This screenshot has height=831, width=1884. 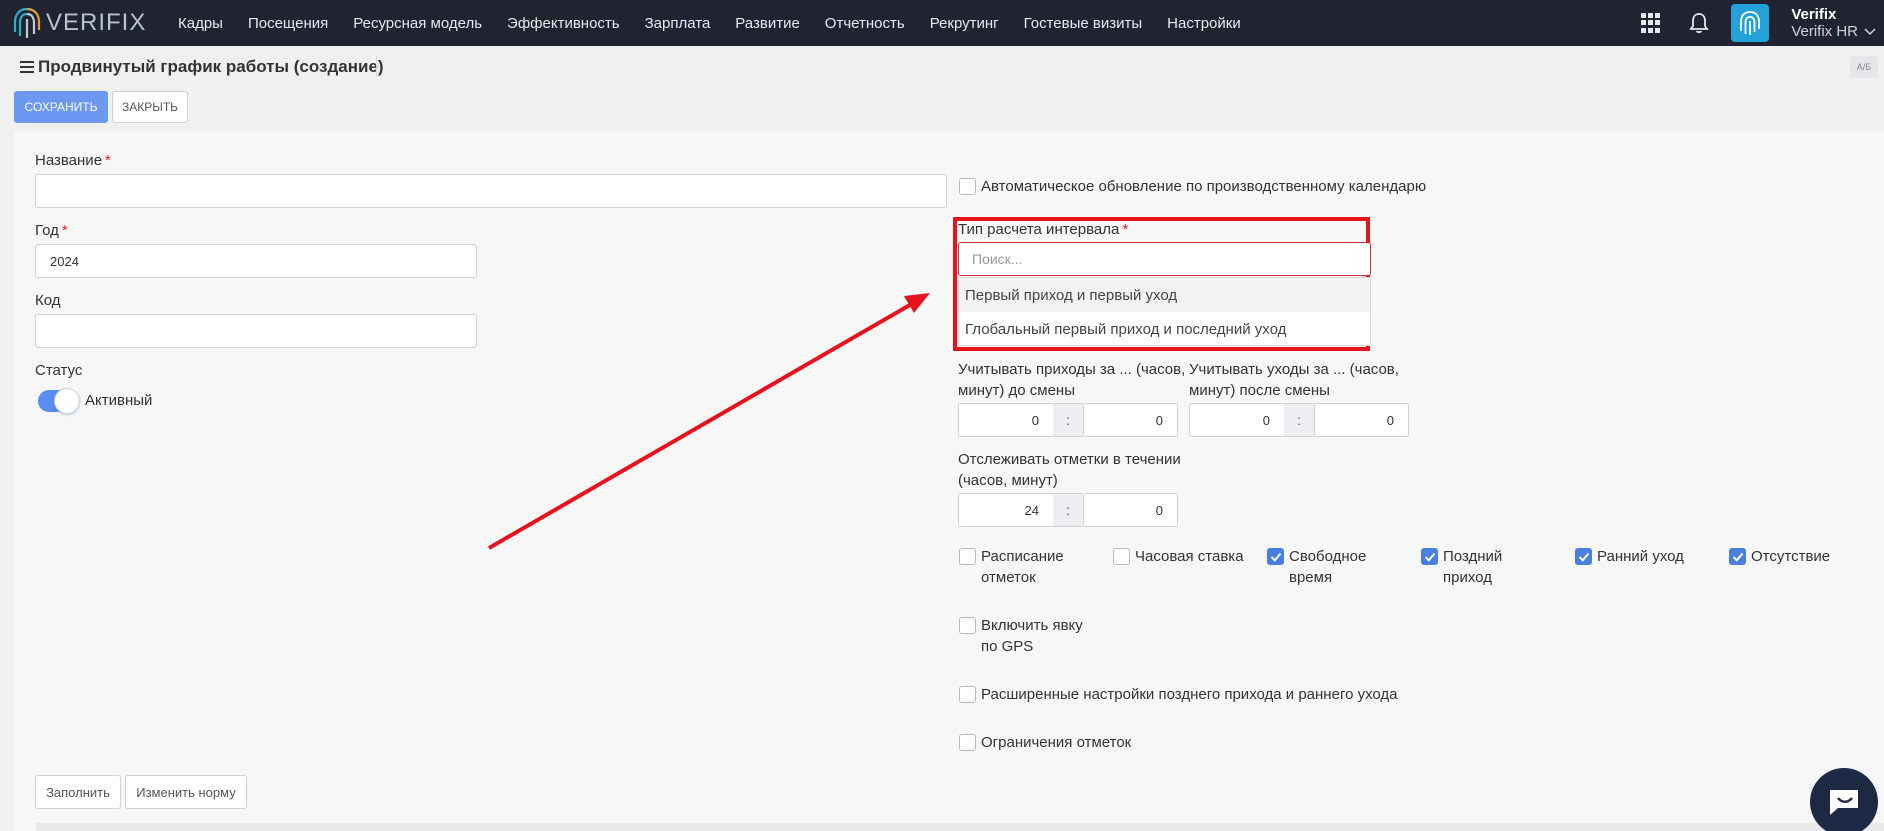 What do you see at coordinates (1824, 31) in the screenshot?
I see `user-company: Verifix HR` at bounding box center [1824, 31].